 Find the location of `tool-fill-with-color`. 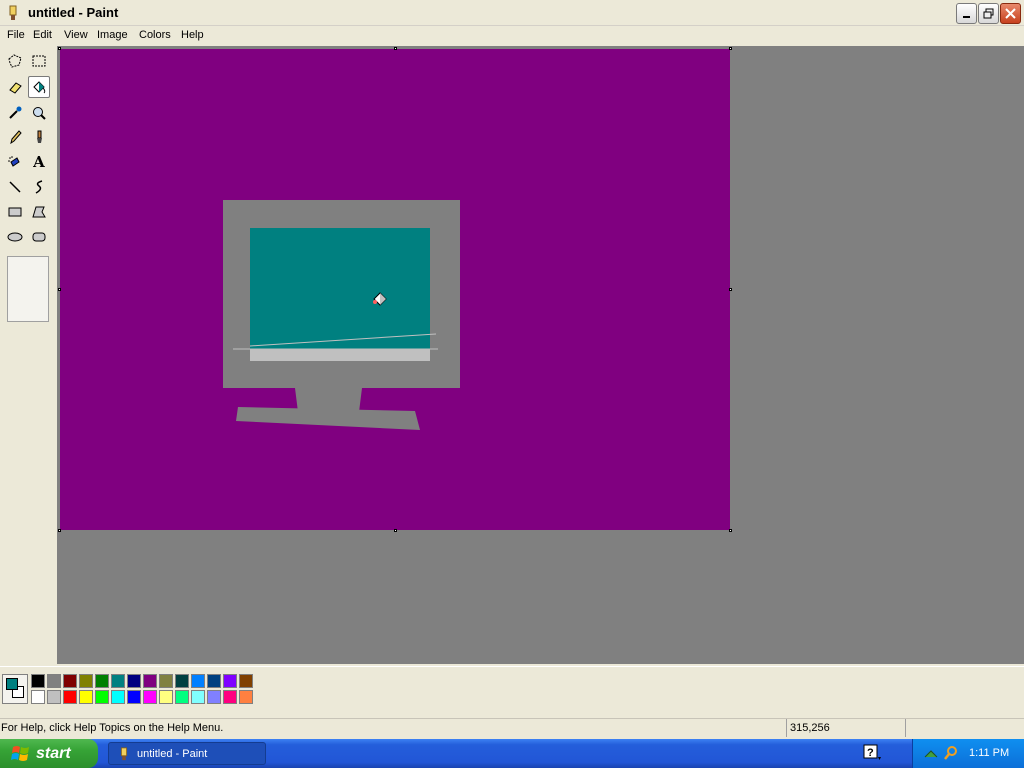

tool-fill-with-color is located at coordinates (39, 87).